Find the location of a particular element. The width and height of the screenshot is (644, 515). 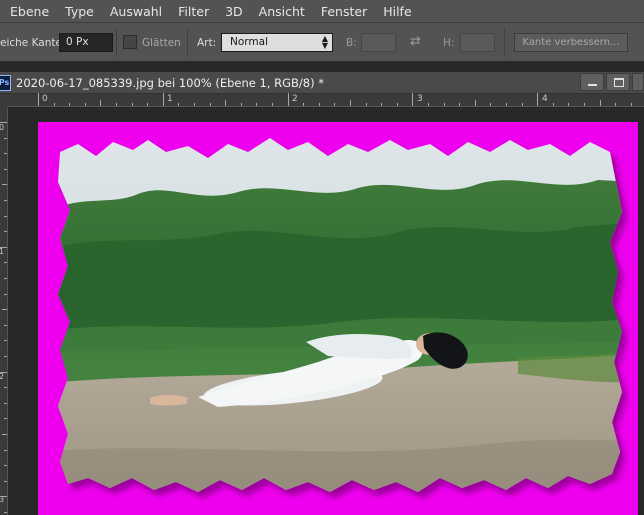

menu-hilfe: Hilfe is located at coordinates (397, 11).